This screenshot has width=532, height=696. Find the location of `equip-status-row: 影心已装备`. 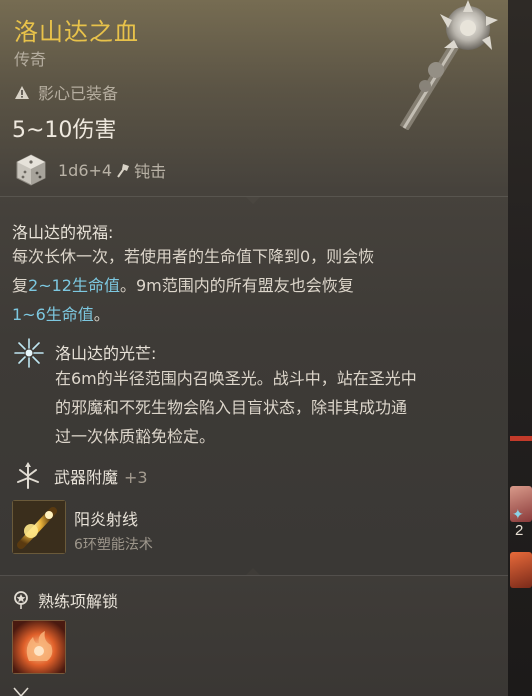

equip-status-row: 影心已装备 is located at coordinates (66, 92).